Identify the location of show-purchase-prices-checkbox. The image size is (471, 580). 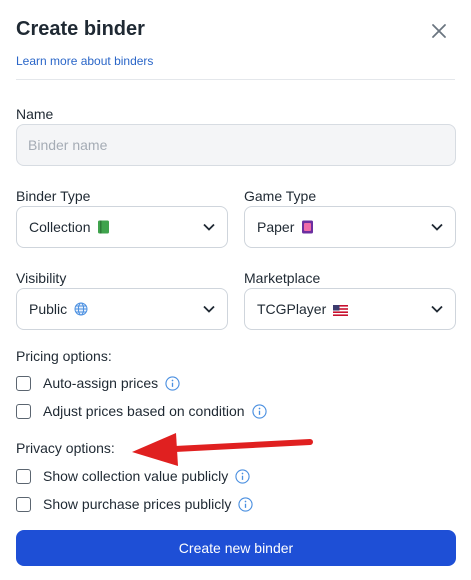
(23, 504).